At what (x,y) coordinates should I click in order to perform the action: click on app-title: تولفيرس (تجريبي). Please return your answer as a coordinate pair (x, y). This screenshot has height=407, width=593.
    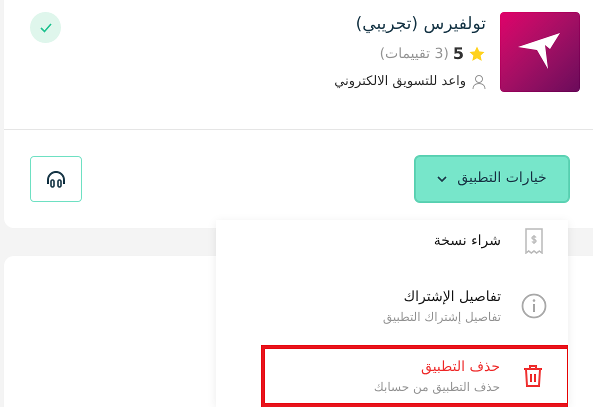
    Looking at the image, I should click on (420, 24).